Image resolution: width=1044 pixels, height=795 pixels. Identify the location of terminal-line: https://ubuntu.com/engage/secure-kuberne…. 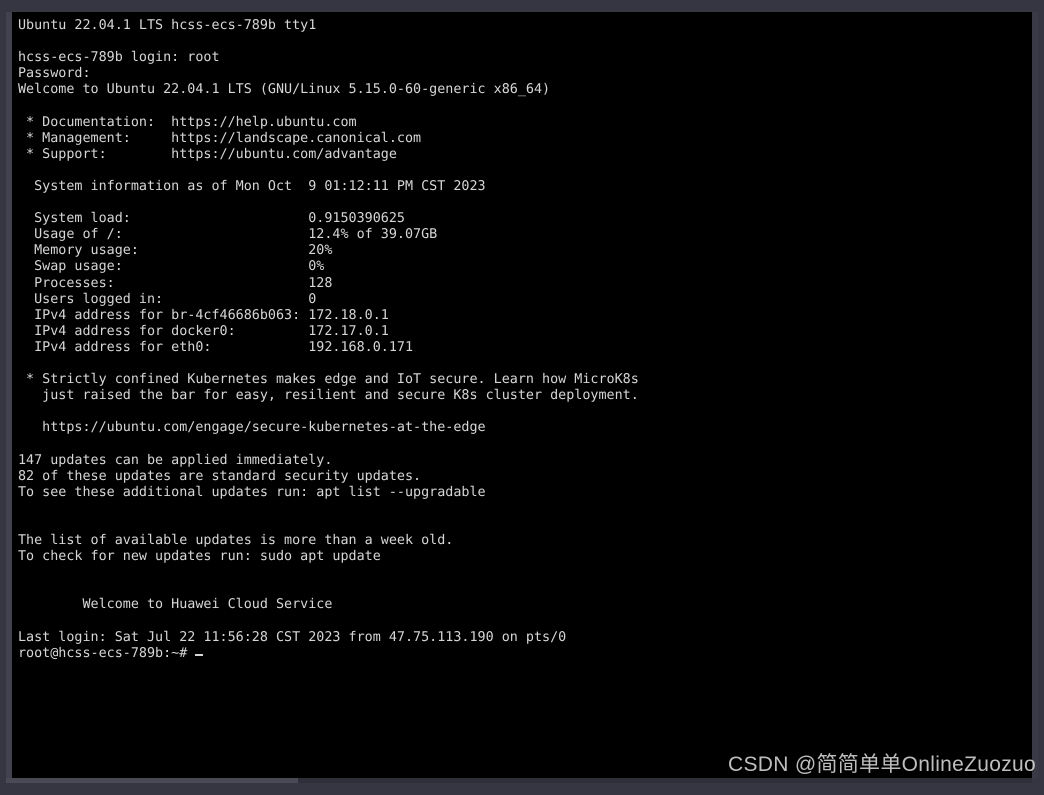
(252, 428).